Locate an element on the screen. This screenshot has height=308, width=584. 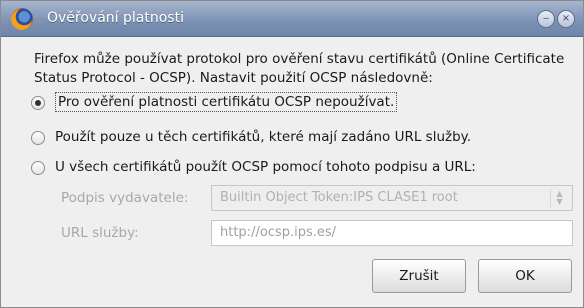
ok-button: OK is located at coordinates (525, 276).